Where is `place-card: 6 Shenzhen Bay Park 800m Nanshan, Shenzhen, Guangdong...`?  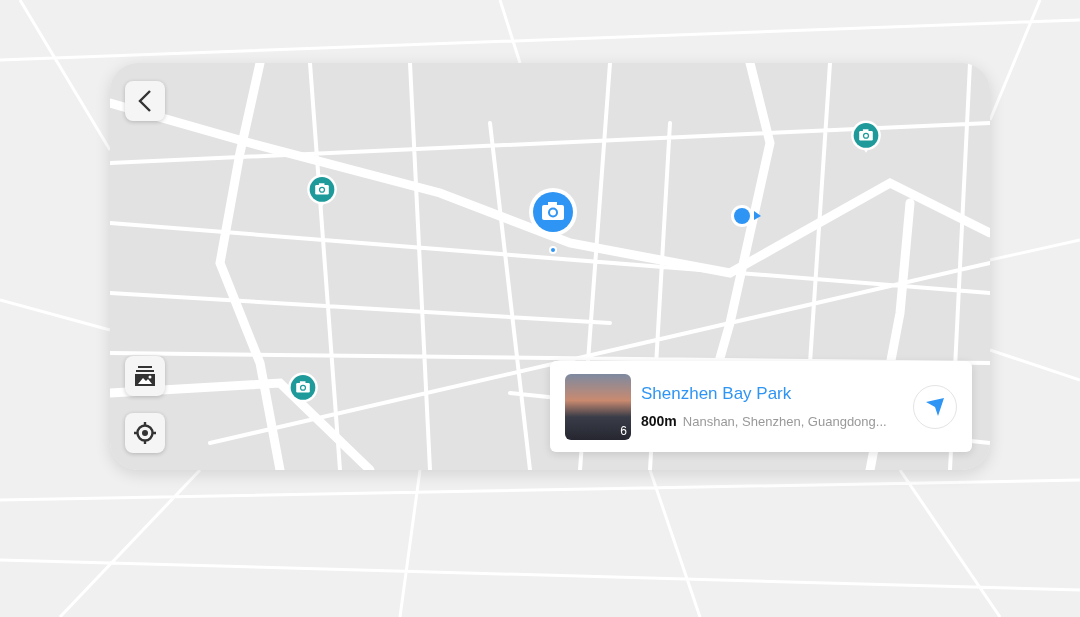
place-card: 6 Shenzhen Bay Park 800m Nanshan, Shenzhen, Guangdong... is located at coordinates (761, 406).